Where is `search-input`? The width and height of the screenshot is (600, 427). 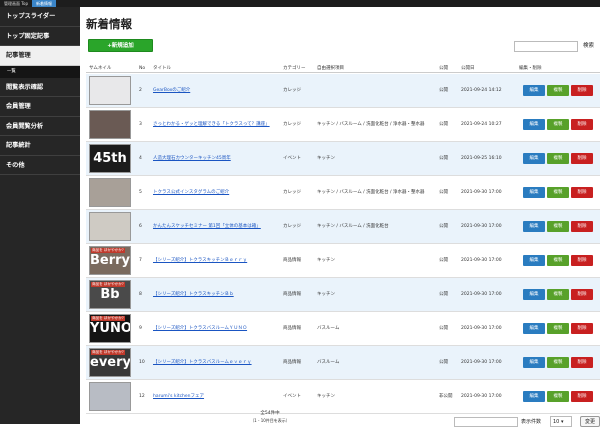 search-input is located at coordinates (546, 46).